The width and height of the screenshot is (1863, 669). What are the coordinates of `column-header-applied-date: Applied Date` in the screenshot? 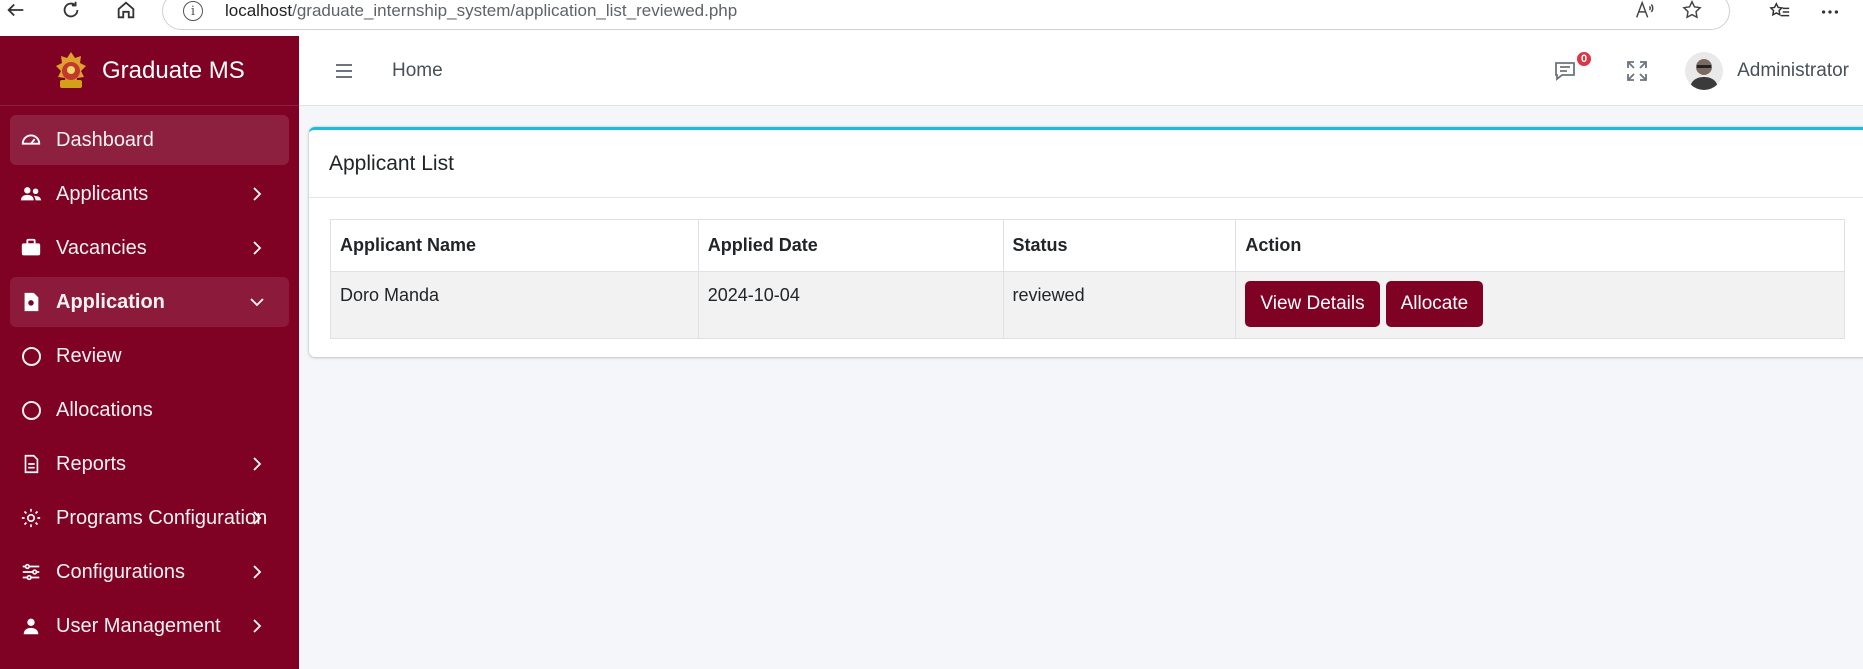 It's located at (850, 245).